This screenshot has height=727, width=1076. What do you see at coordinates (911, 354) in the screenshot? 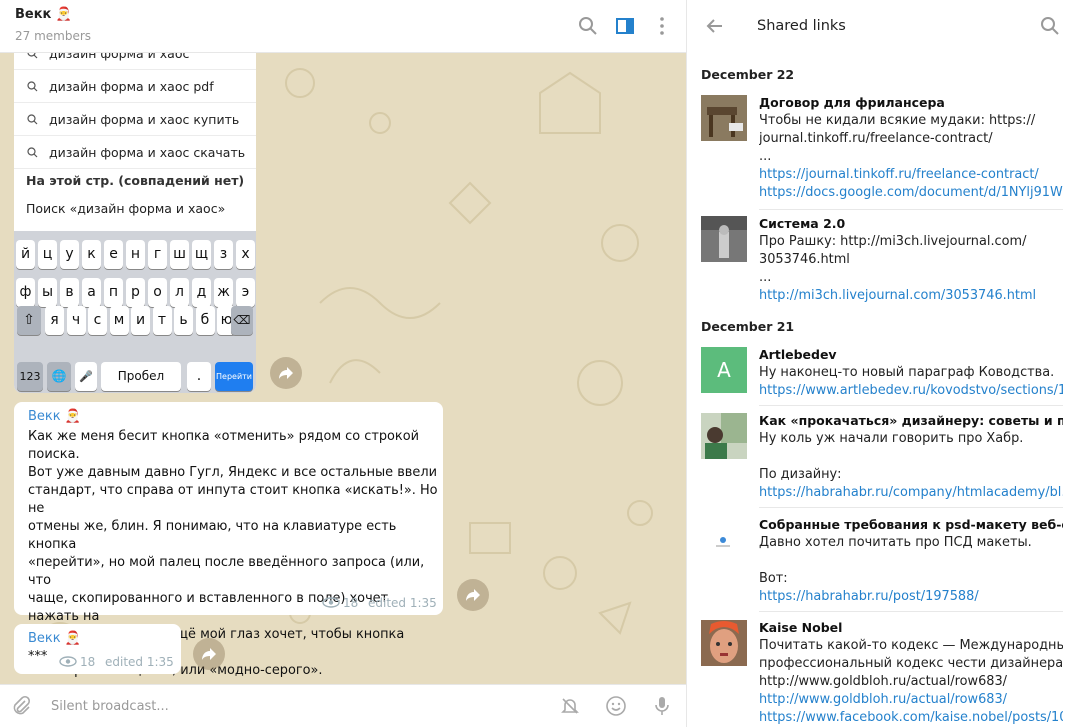
I see `link-title: Artlebedev` at bounding box center [911, 354].